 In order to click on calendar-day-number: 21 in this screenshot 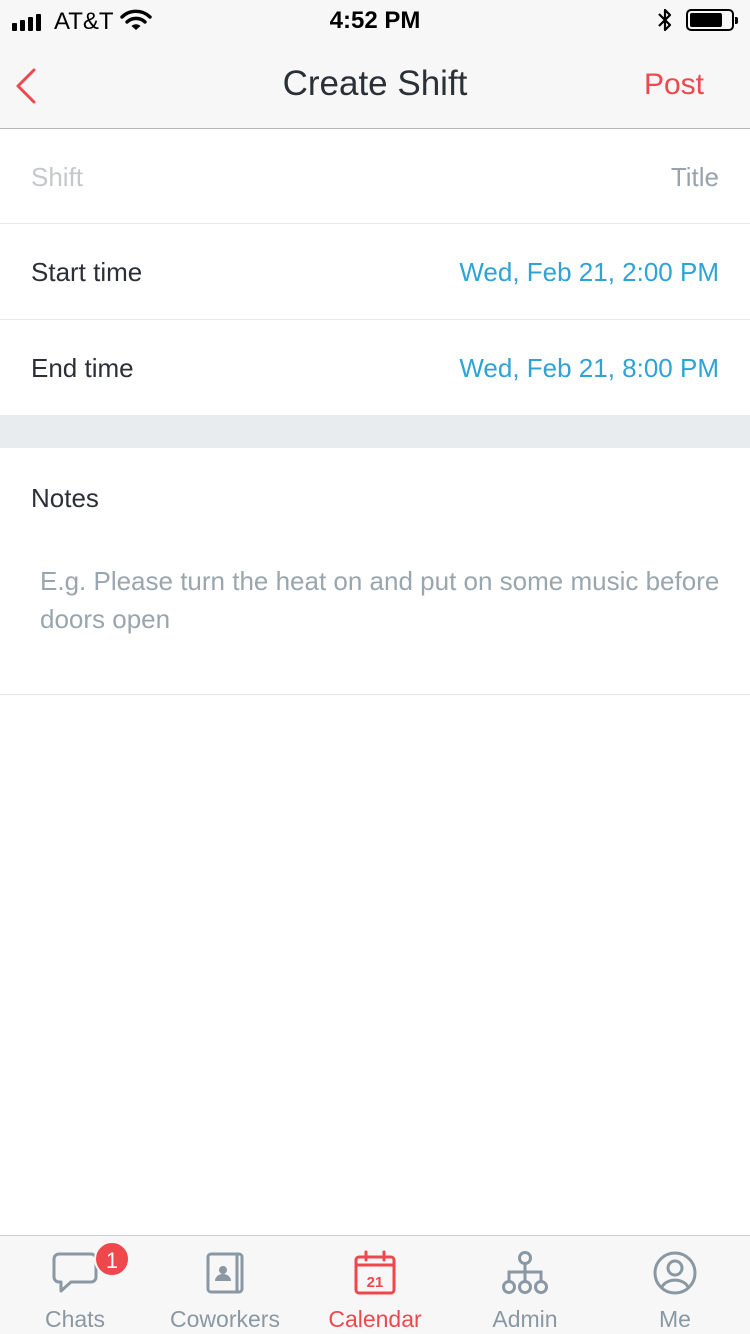, I will do `click(375, 1282)`.